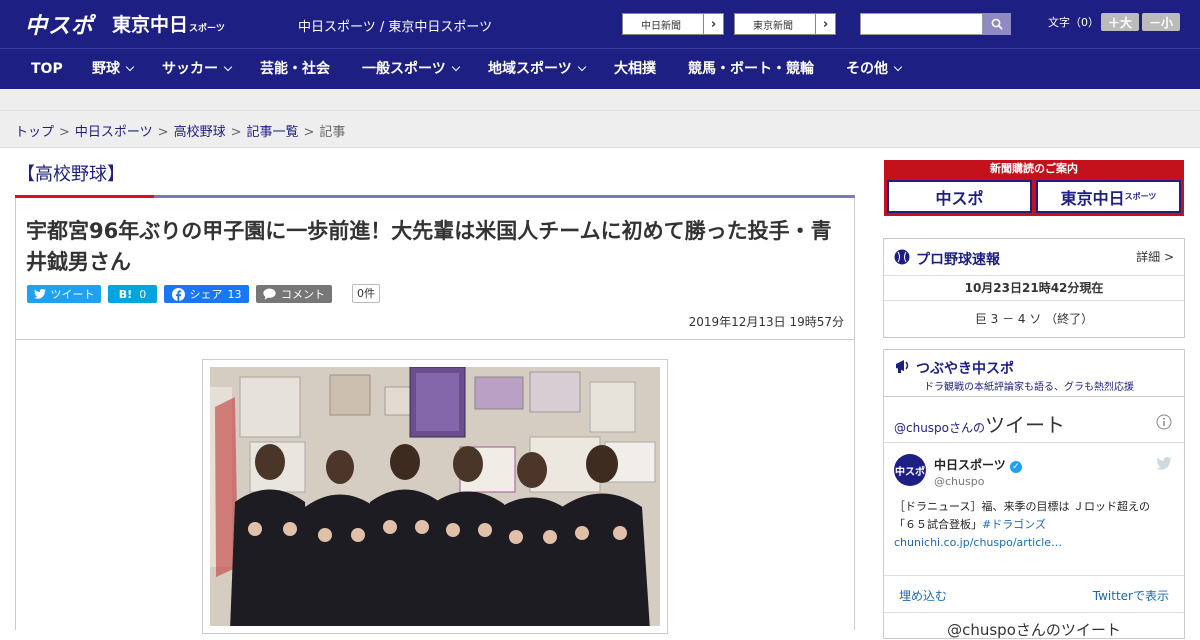  I want to click on nav-item-baseball: 野球, so click(113, 69).